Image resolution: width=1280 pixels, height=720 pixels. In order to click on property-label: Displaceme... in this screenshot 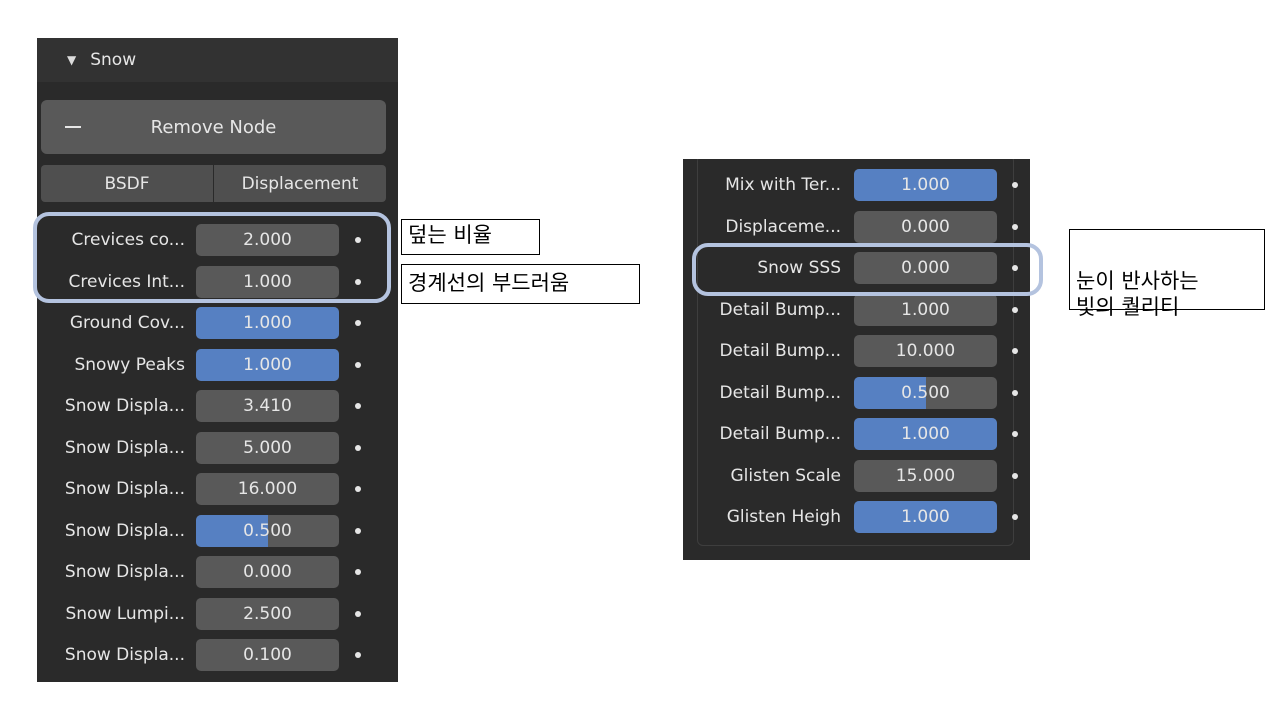, I will do `click(783, 226)`.